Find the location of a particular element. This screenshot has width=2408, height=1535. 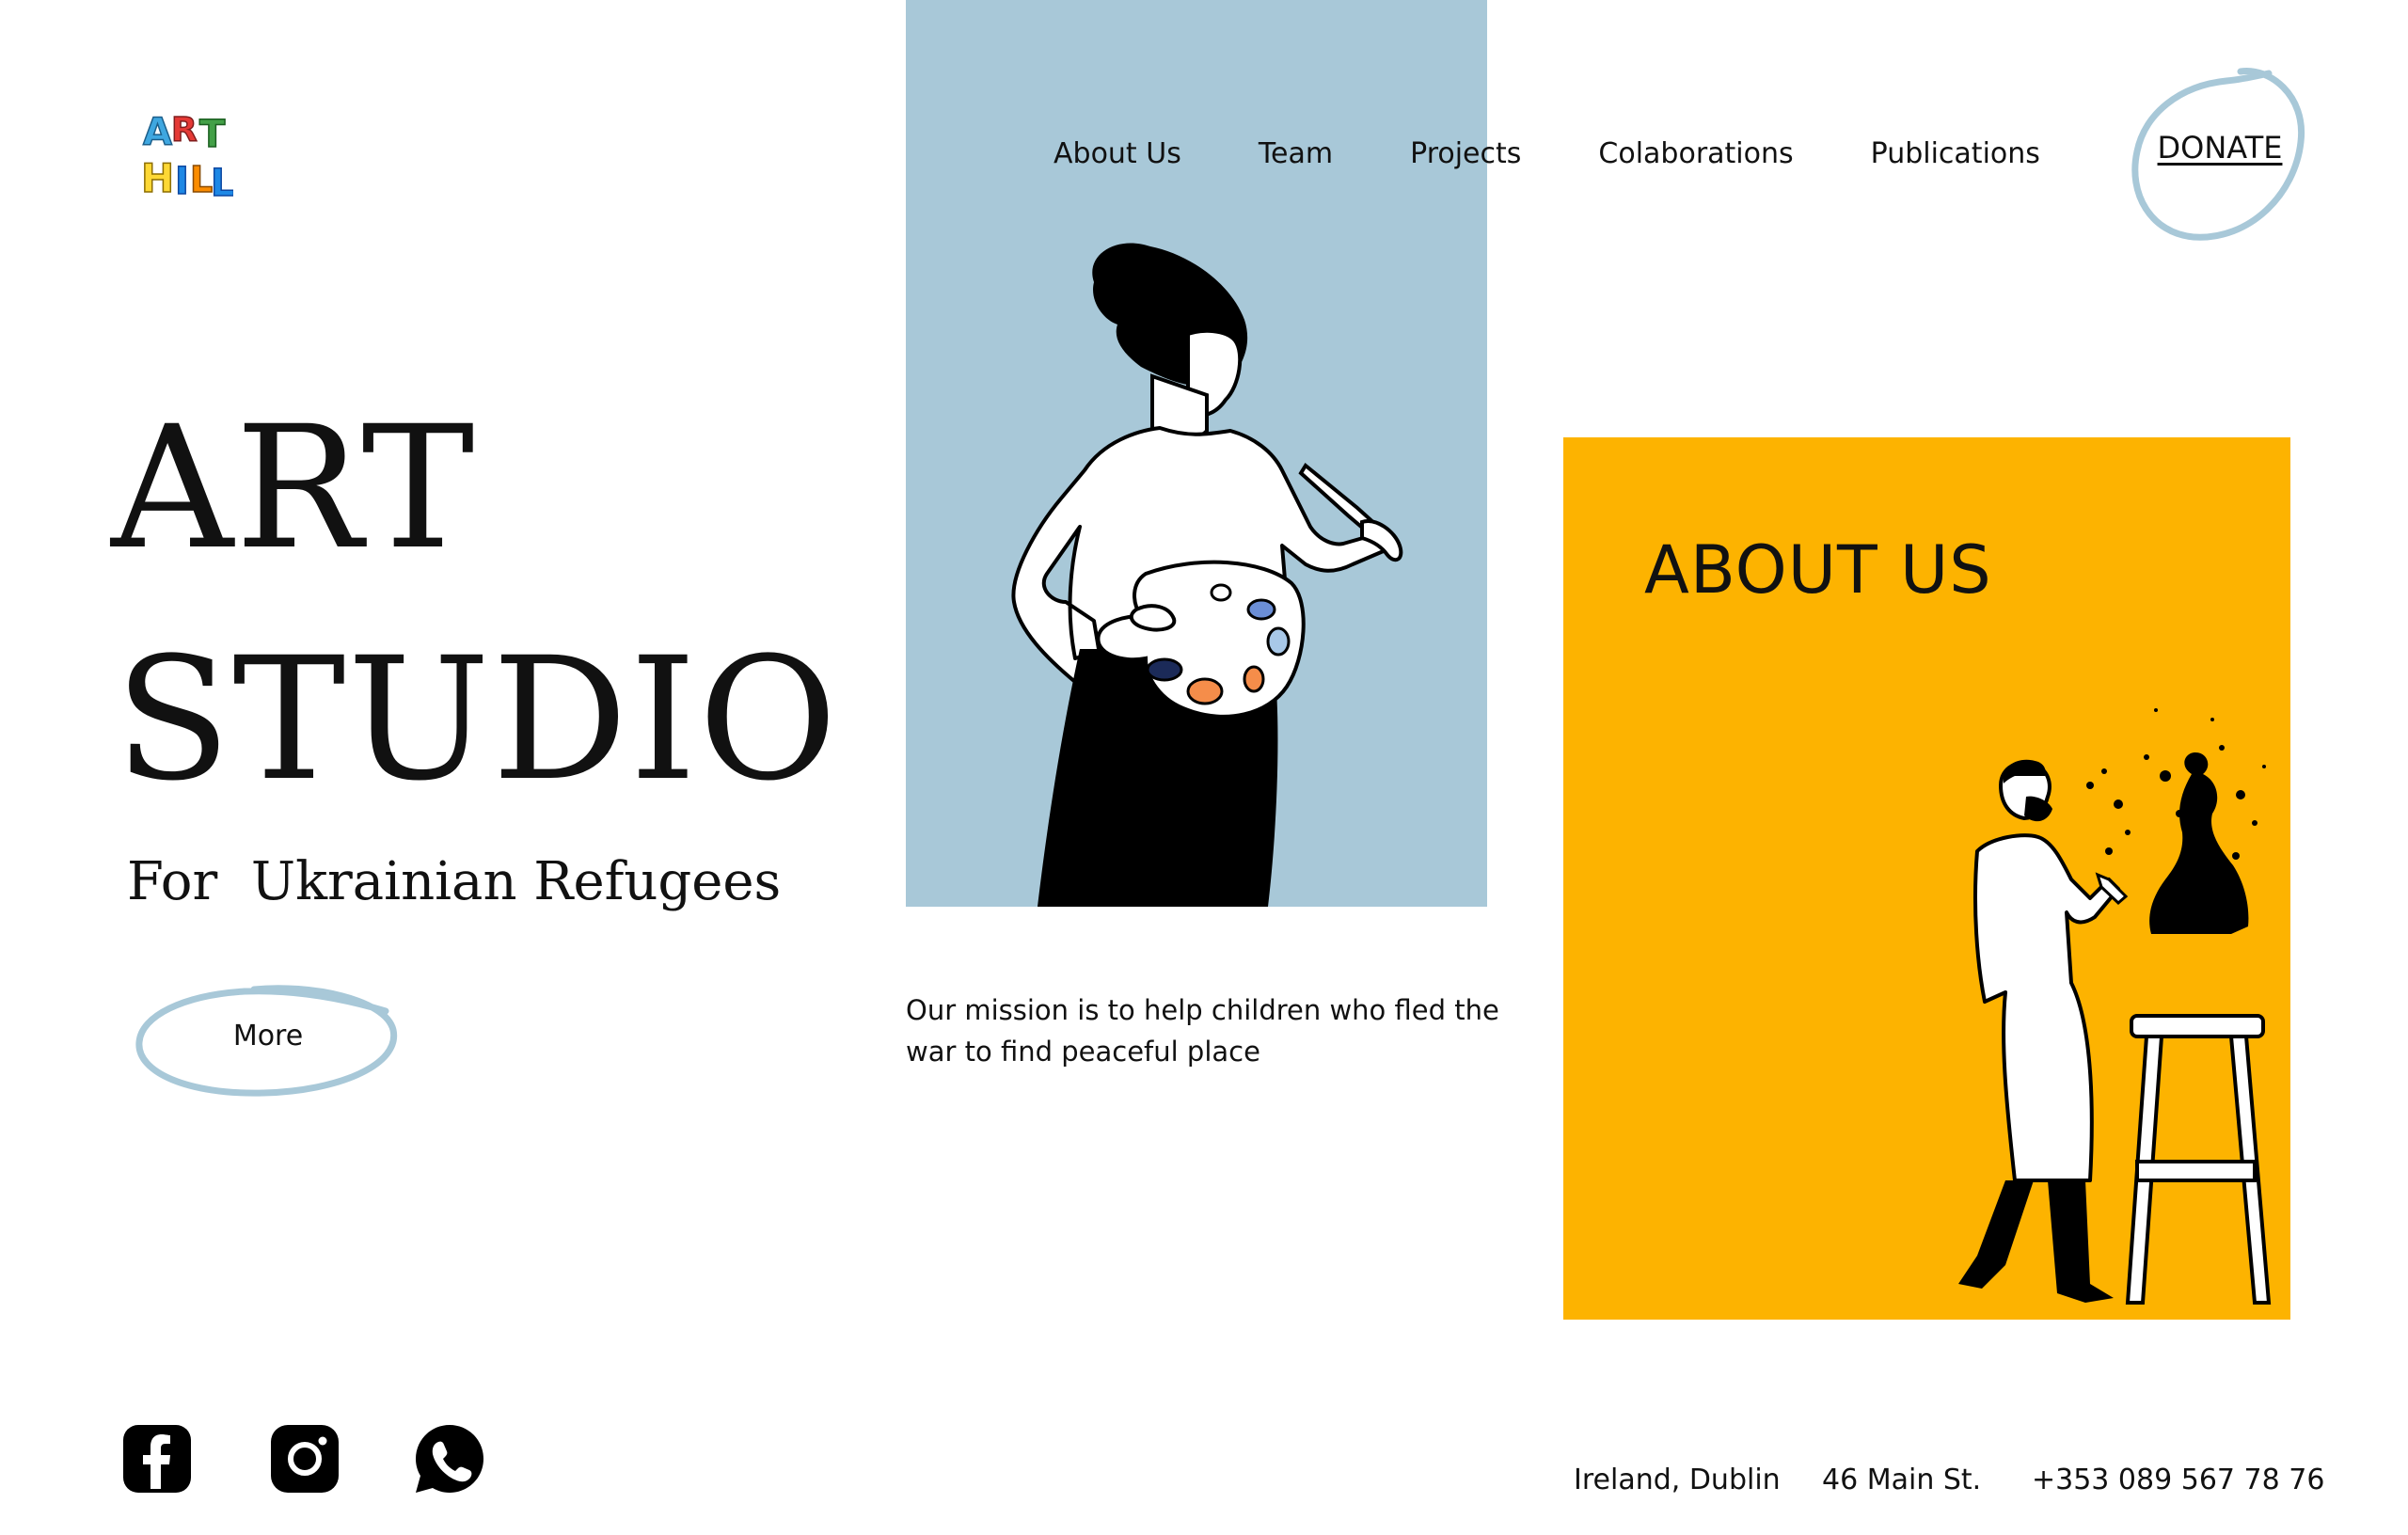

footer-address: 46 Main St. is located at coordinates (1902, 1480).